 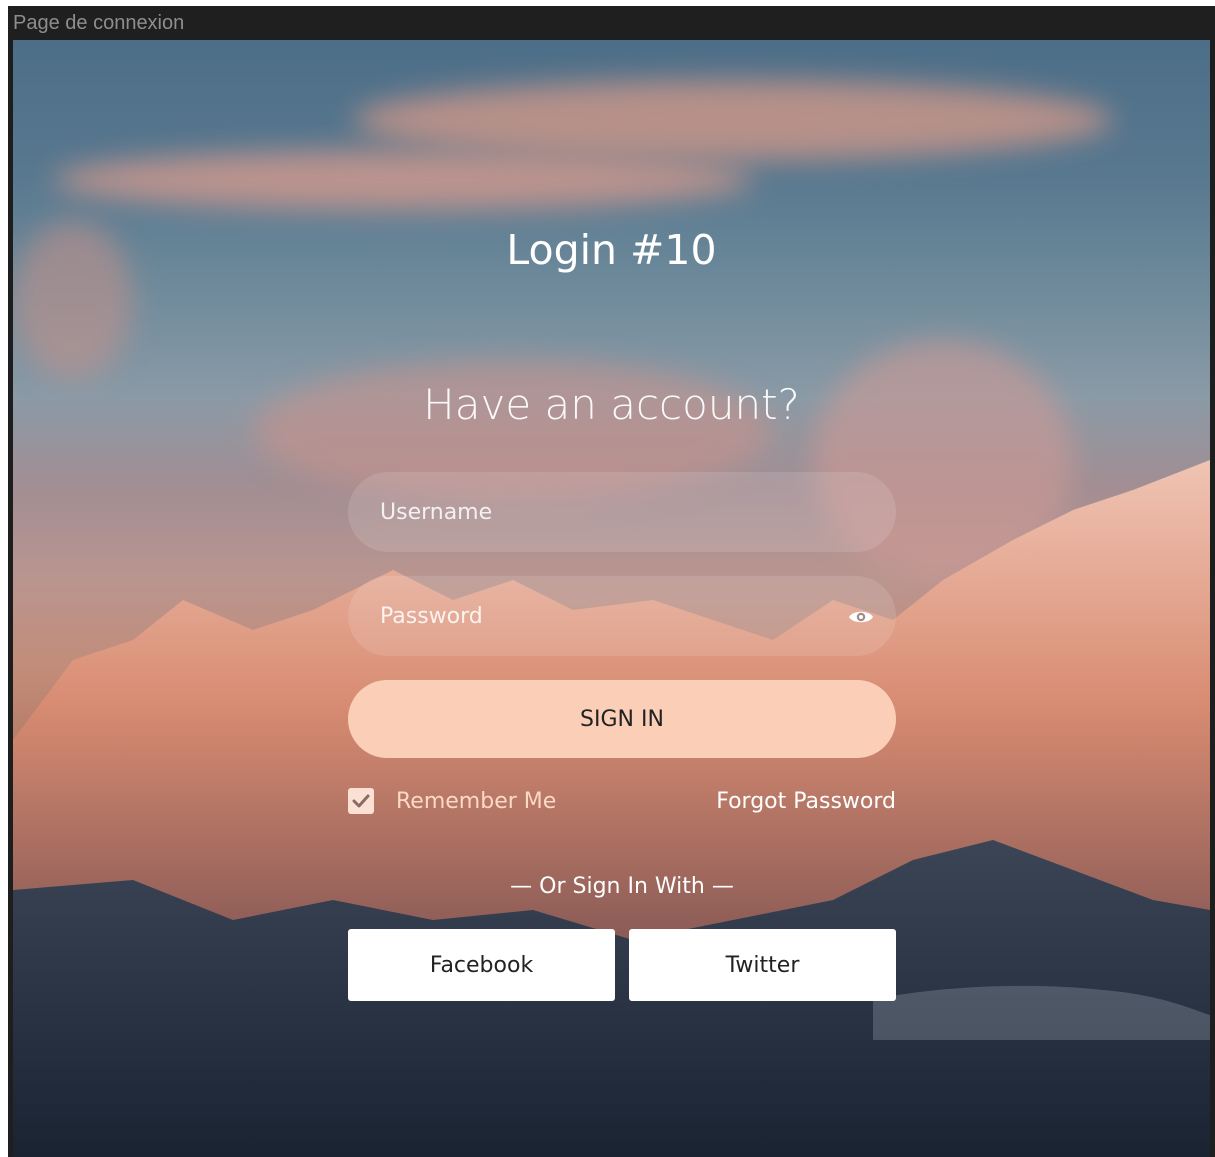 I want to click on window-title: Page de connexion, so click(x=611, y=23).